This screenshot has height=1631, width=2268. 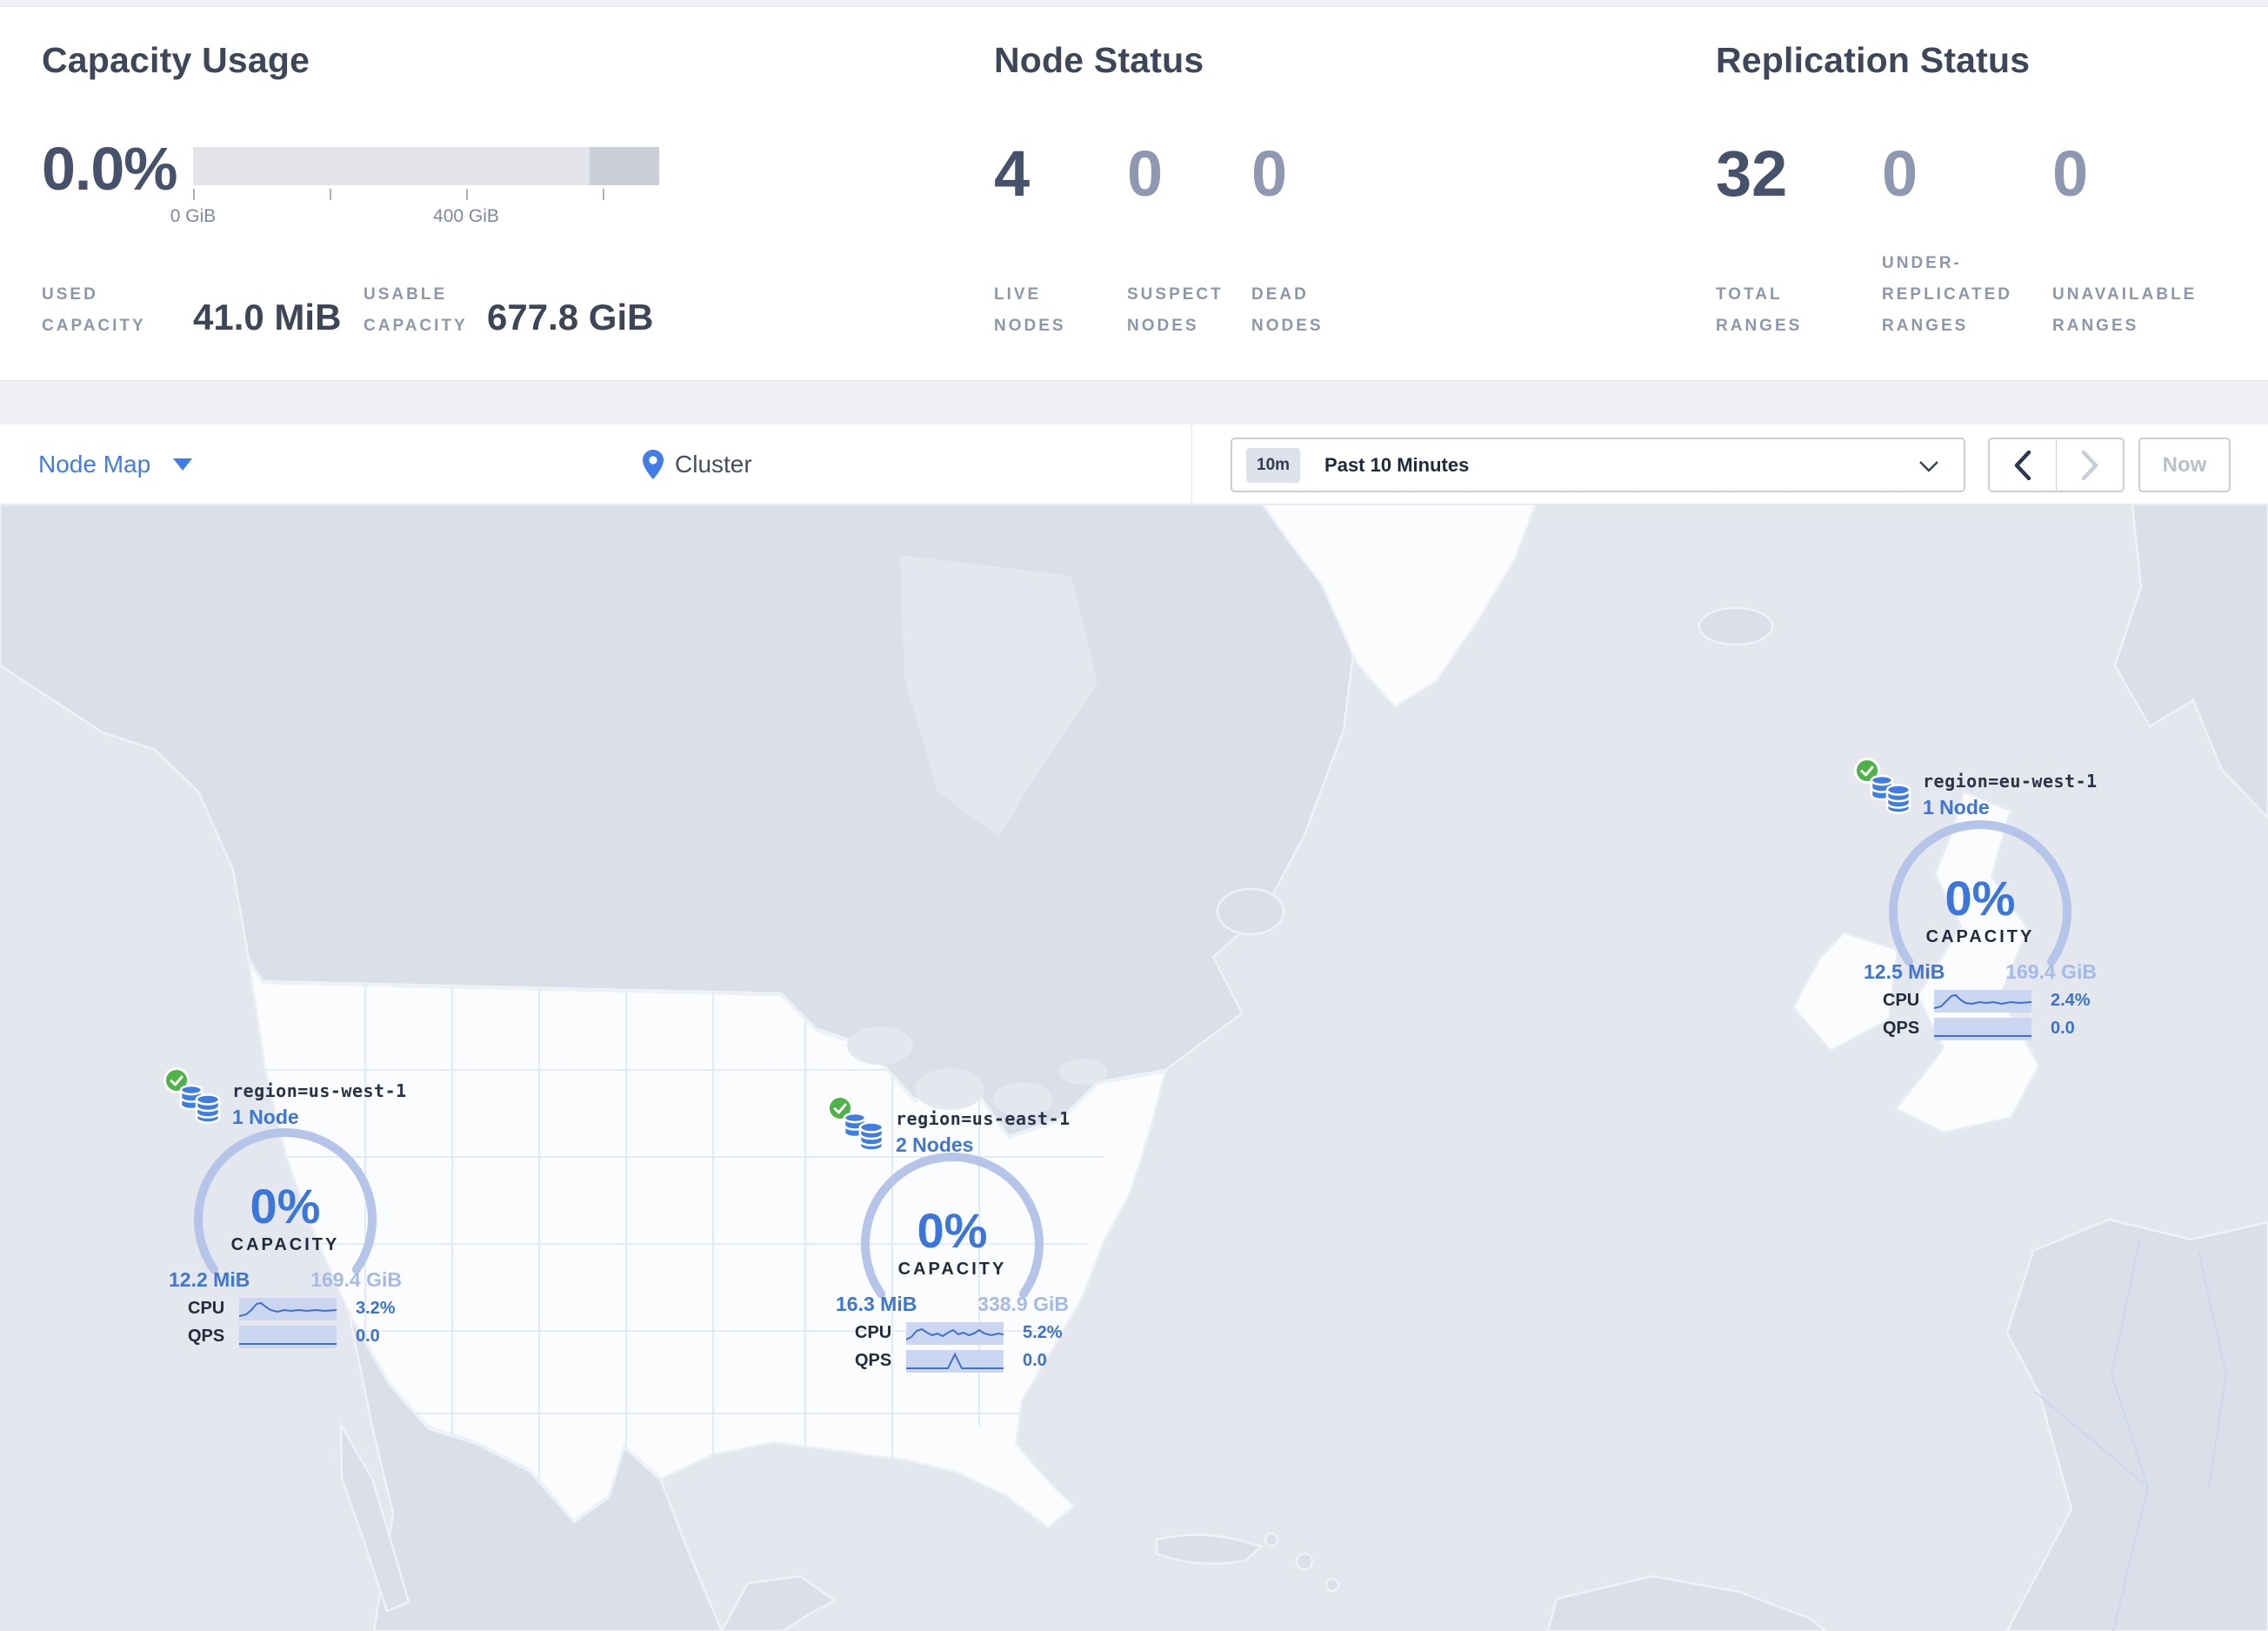 What do you see at coordinates (1749, 294) in the screenshot?
I see `label-line: TOTAL` at bounding box center [1749, 294].